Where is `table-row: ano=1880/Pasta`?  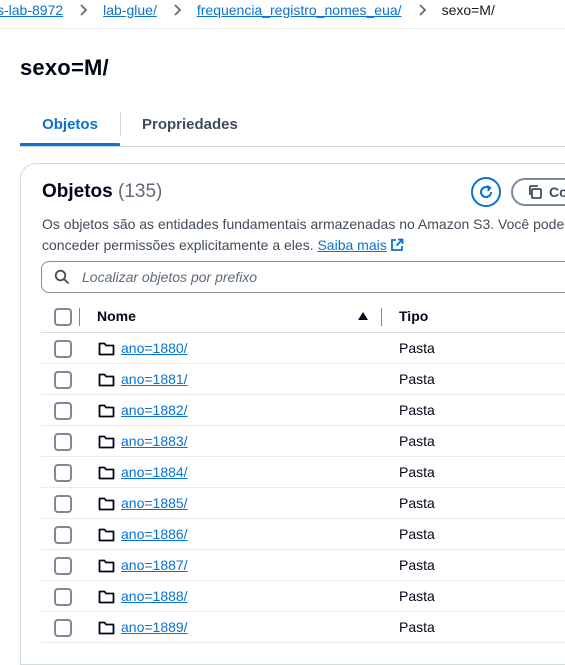
table-row: ano=1880/Pasta is located at coordinates (303, 348).